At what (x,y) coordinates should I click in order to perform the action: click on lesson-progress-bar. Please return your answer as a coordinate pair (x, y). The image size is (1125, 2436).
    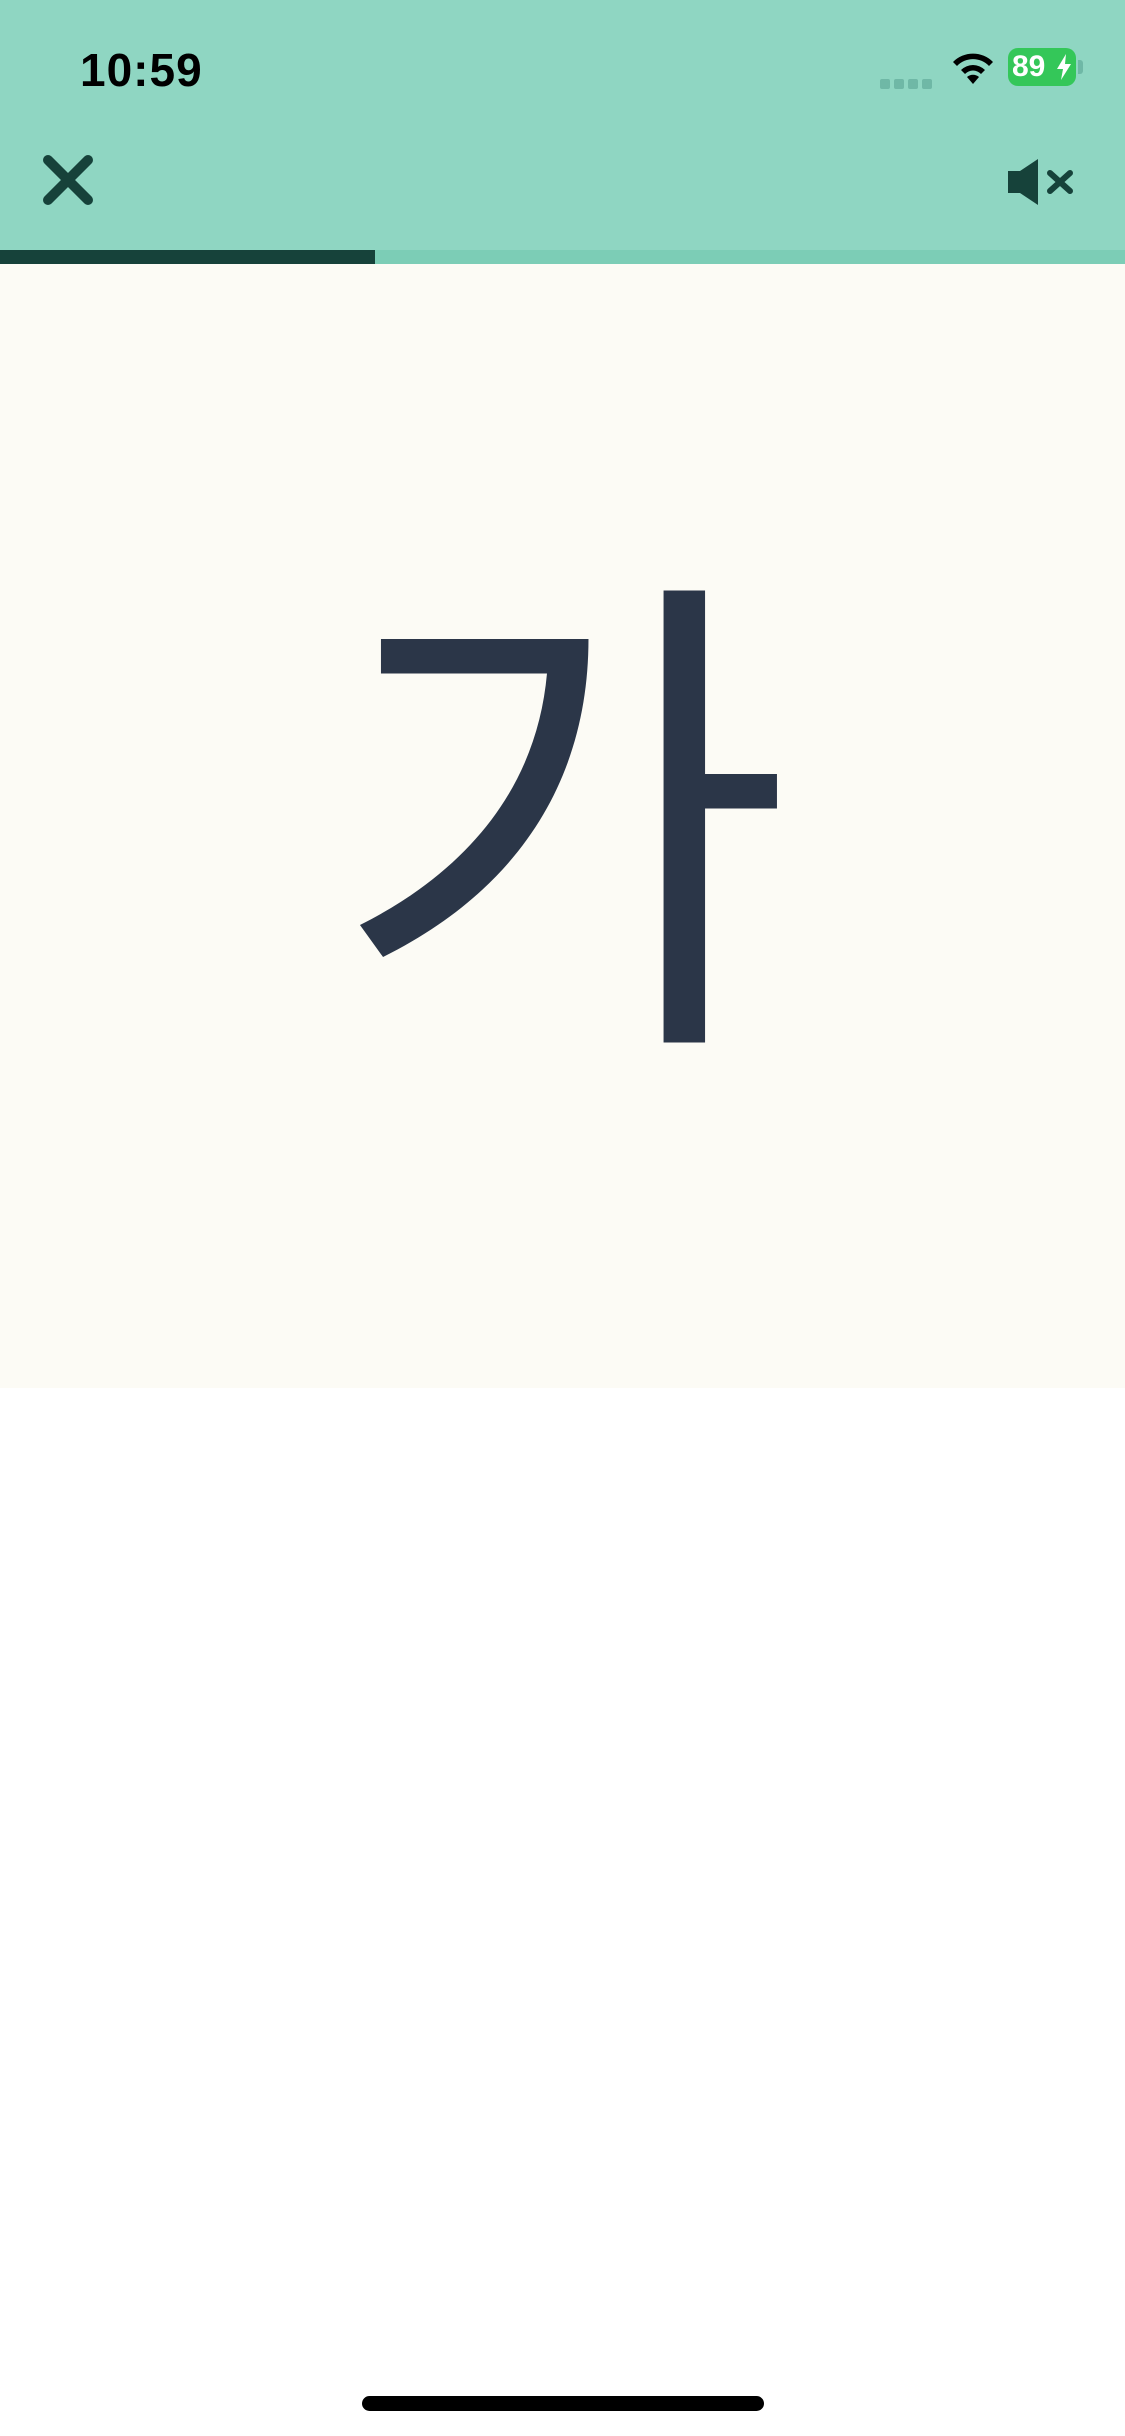
    Looking at the image, I should click on (562, 257).